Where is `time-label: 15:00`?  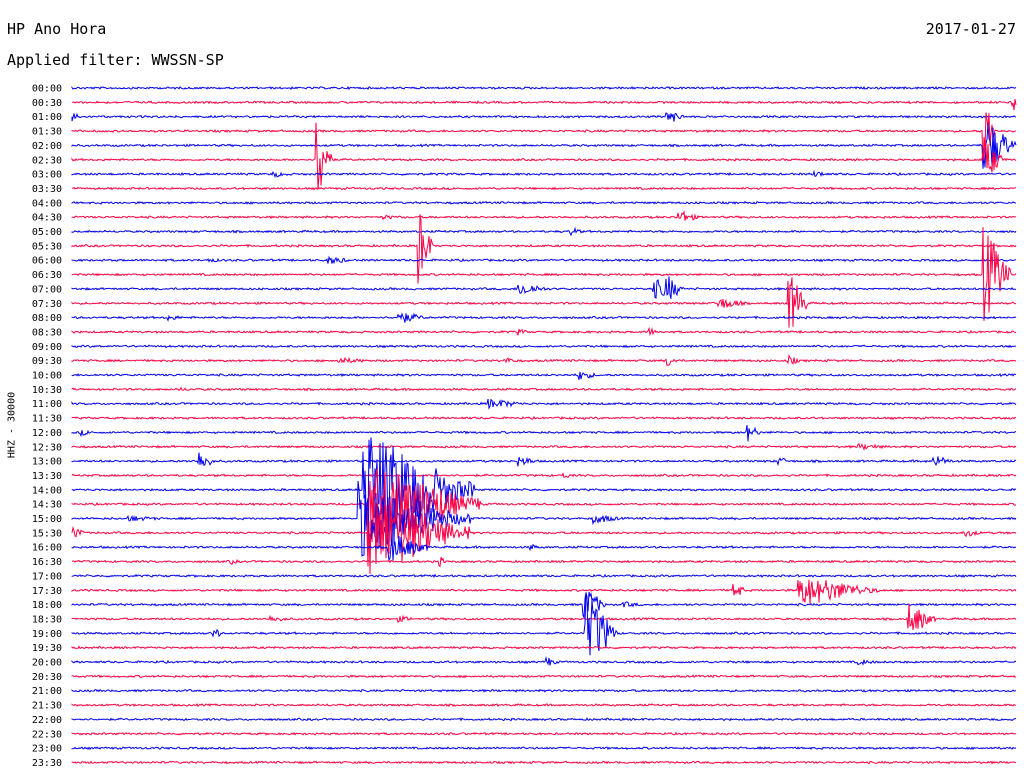
time-label: 15:00 is located at coordinates (47, 519).